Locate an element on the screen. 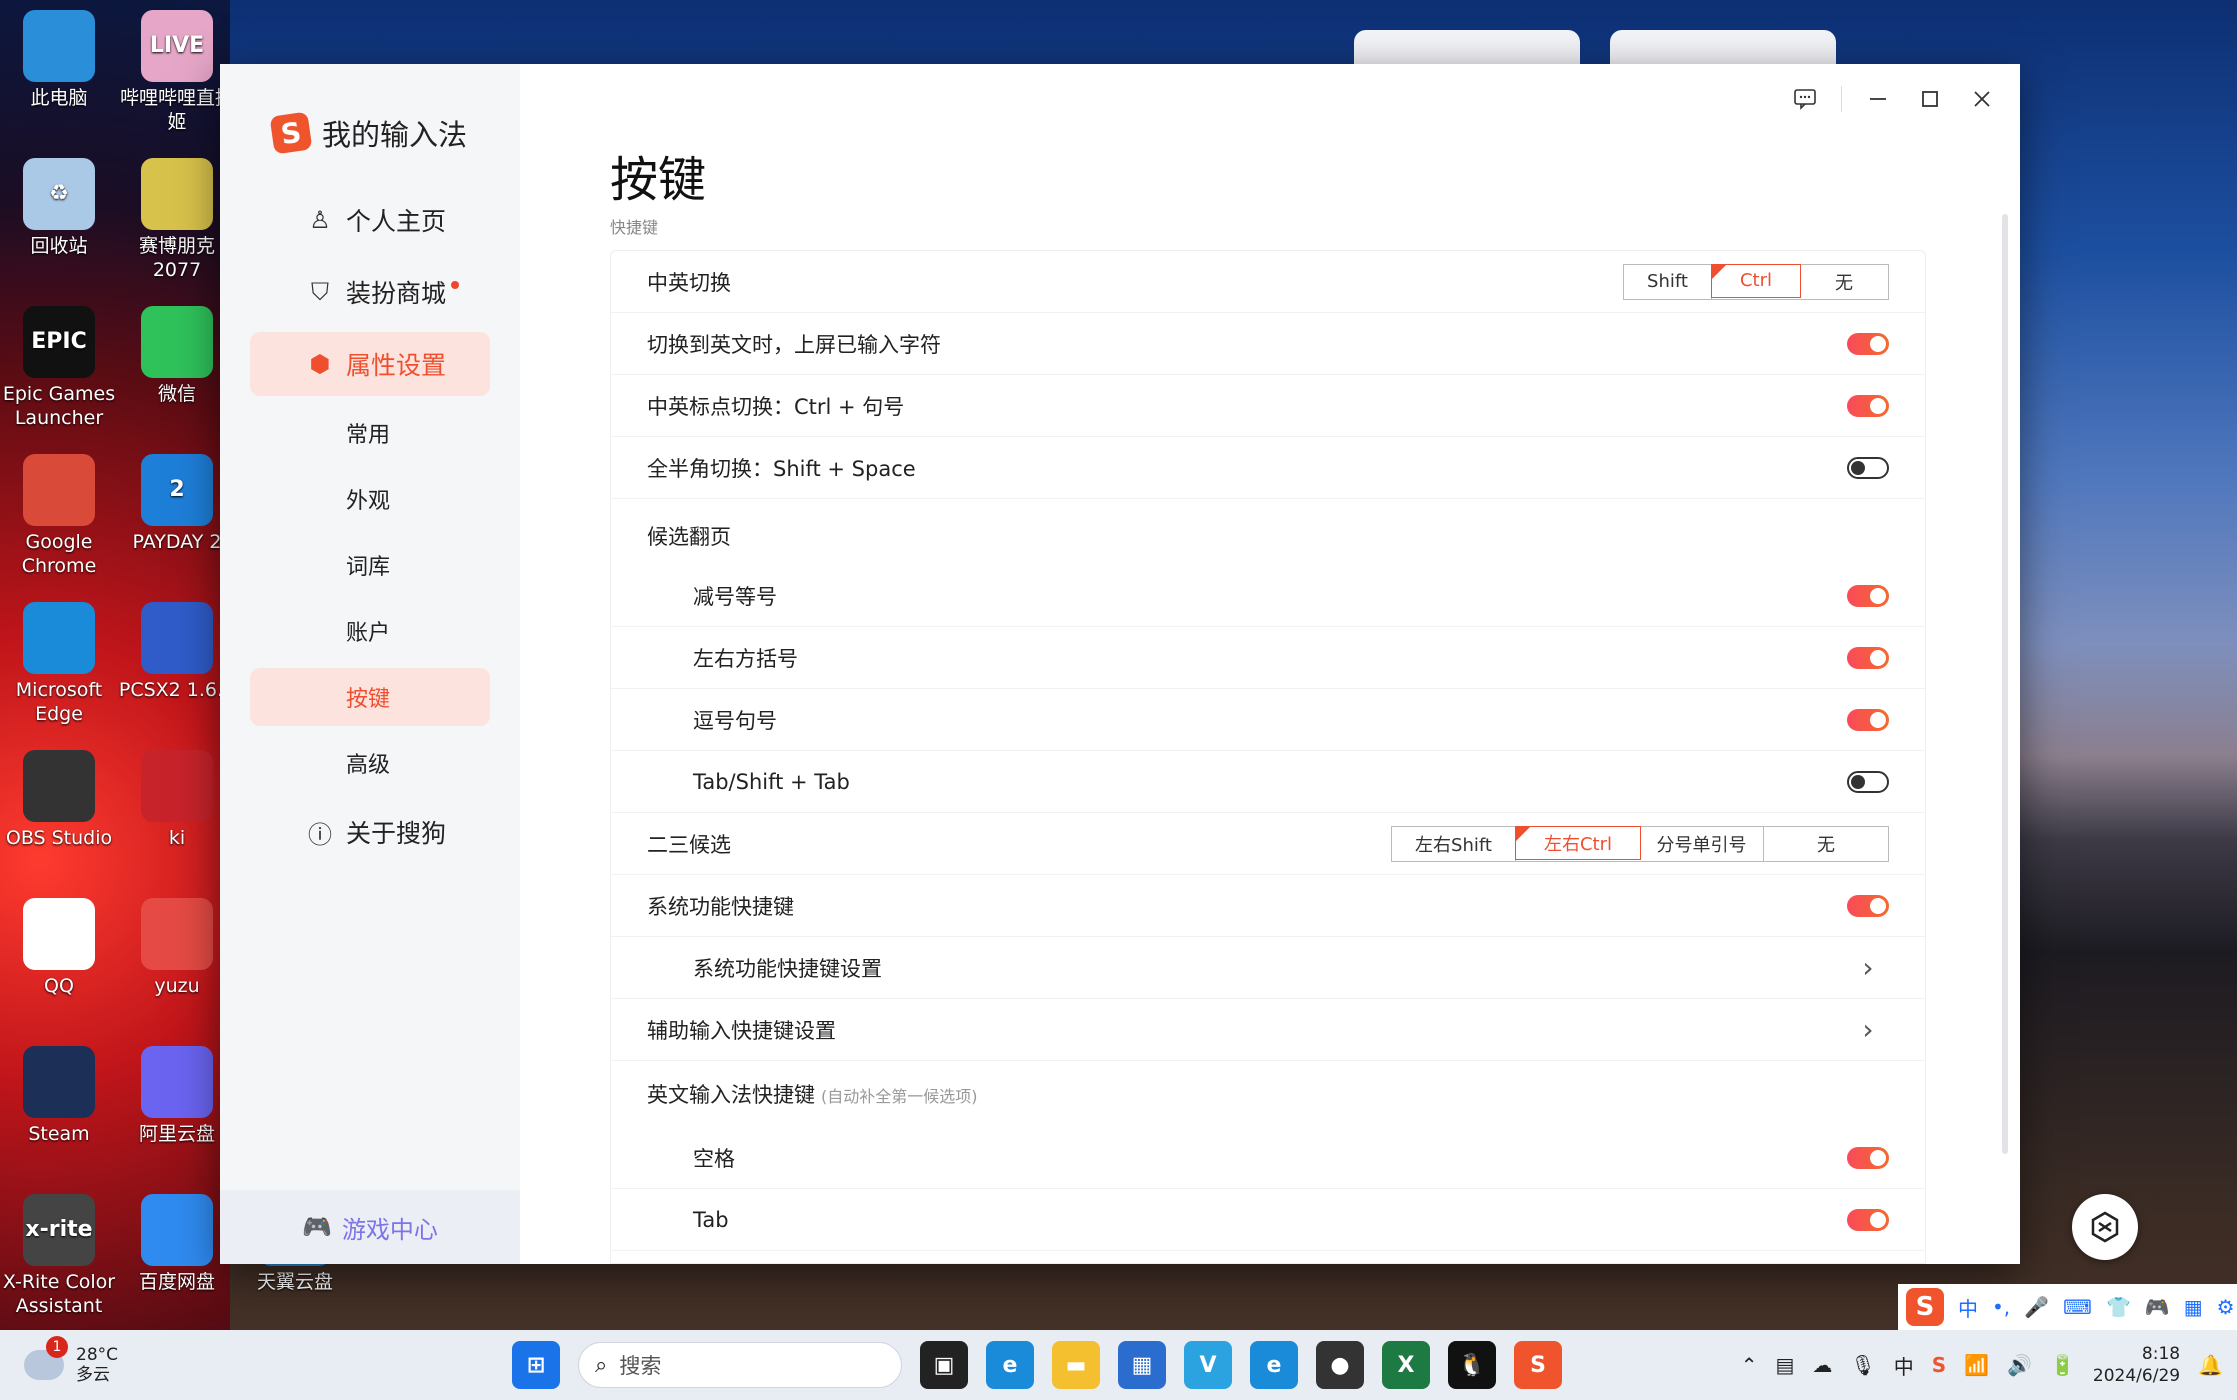  desktop-icon: OBS Studio is located at coordinates (59, 800).